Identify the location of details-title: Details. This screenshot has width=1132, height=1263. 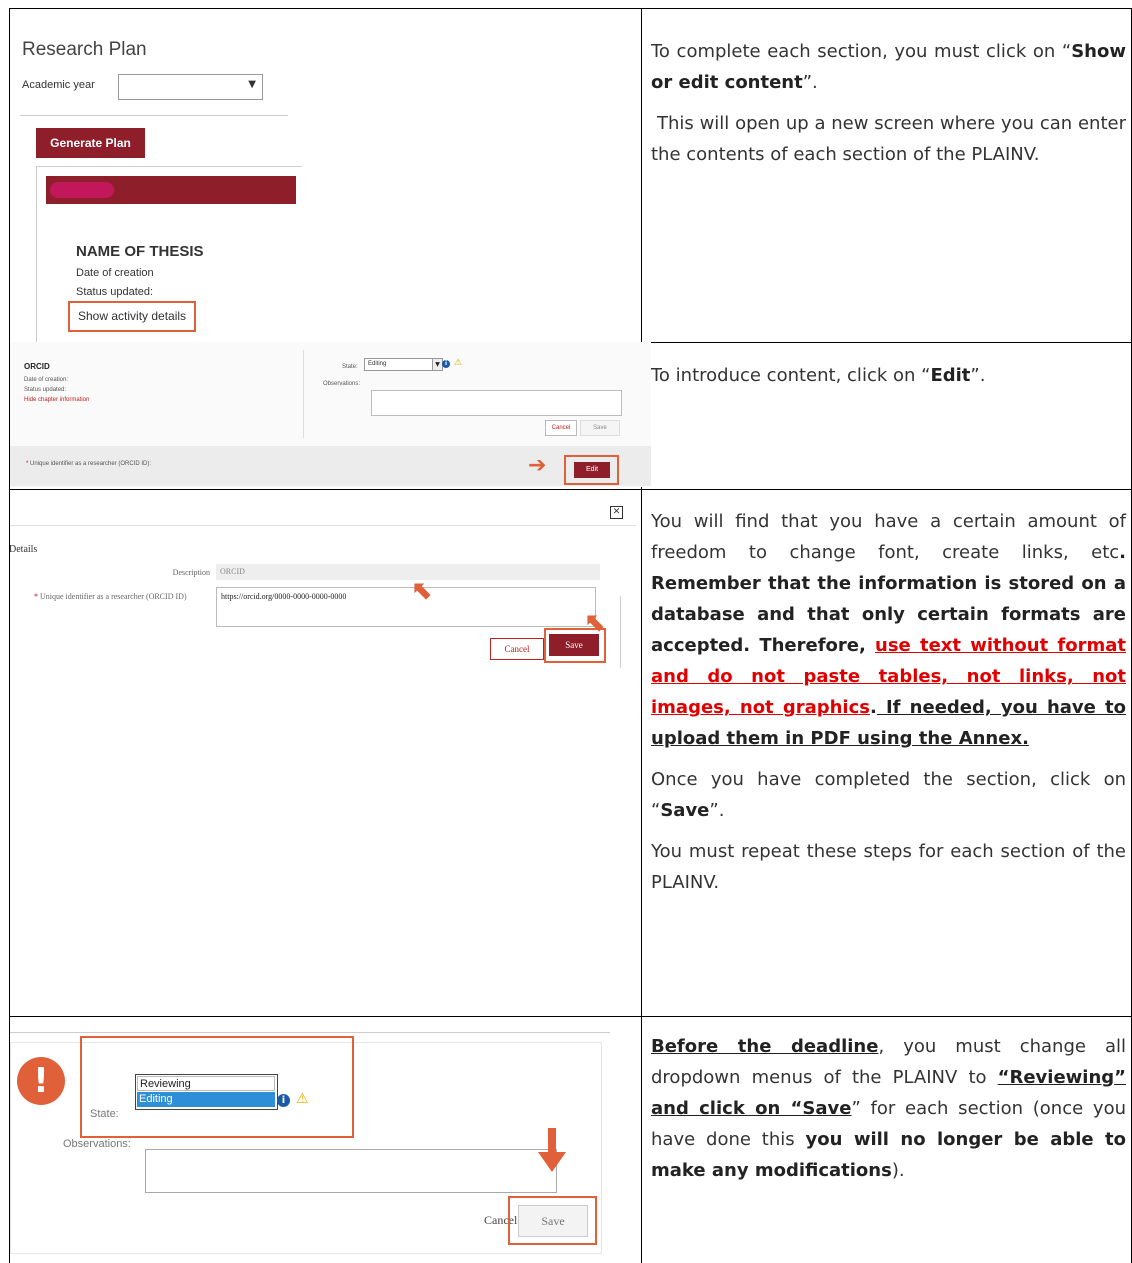
(23, 549).